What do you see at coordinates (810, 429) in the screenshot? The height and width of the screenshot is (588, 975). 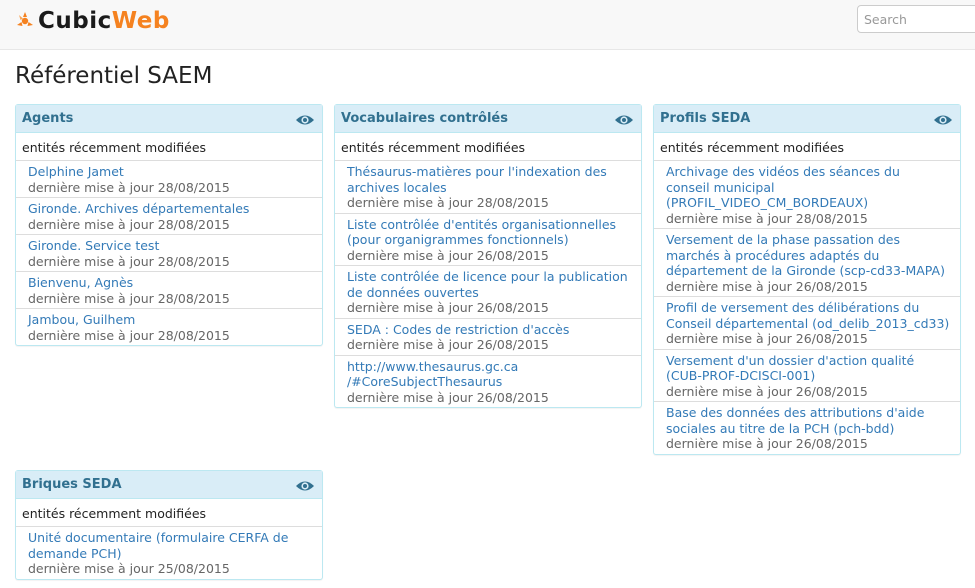 I see `entity-link: sociales au titre de la PCH (pch-bdd)` at bounding box center [810, 429].